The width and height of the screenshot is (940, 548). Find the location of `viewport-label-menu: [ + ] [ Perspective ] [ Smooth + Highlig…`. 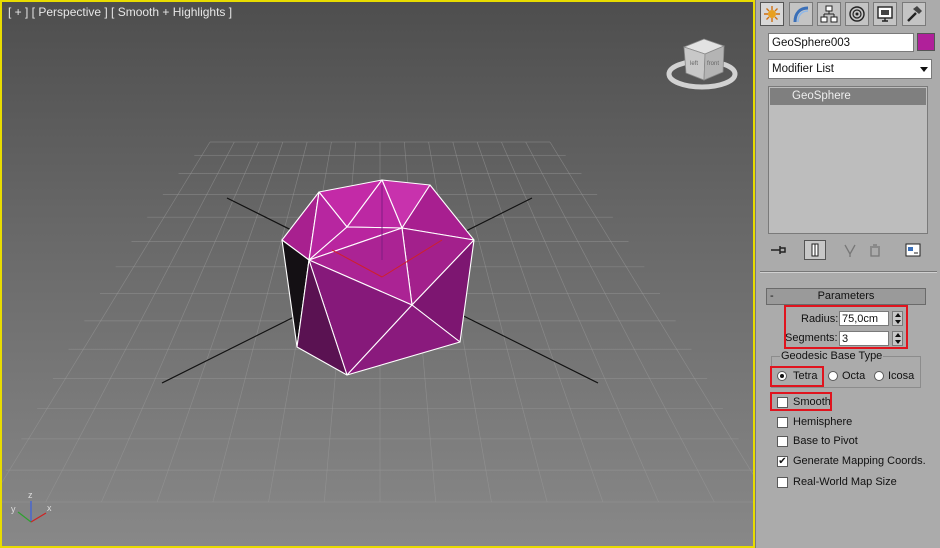

viewport-label-menu: [ + ] [ Perspective ] [ Smooth + Highlig… is located at coordinates (120, 12).